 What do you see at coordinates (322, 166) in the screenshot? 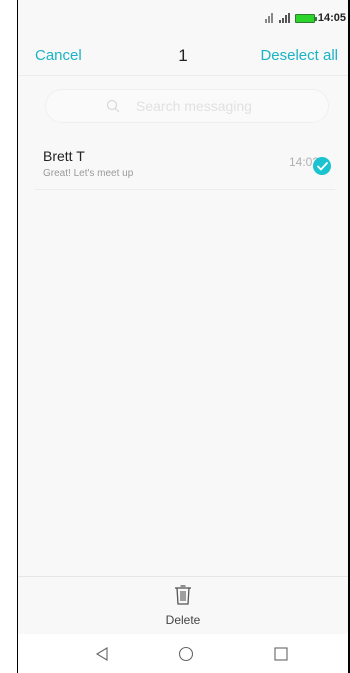
I see `selected-check-icon` at bounding box center [322, 166].